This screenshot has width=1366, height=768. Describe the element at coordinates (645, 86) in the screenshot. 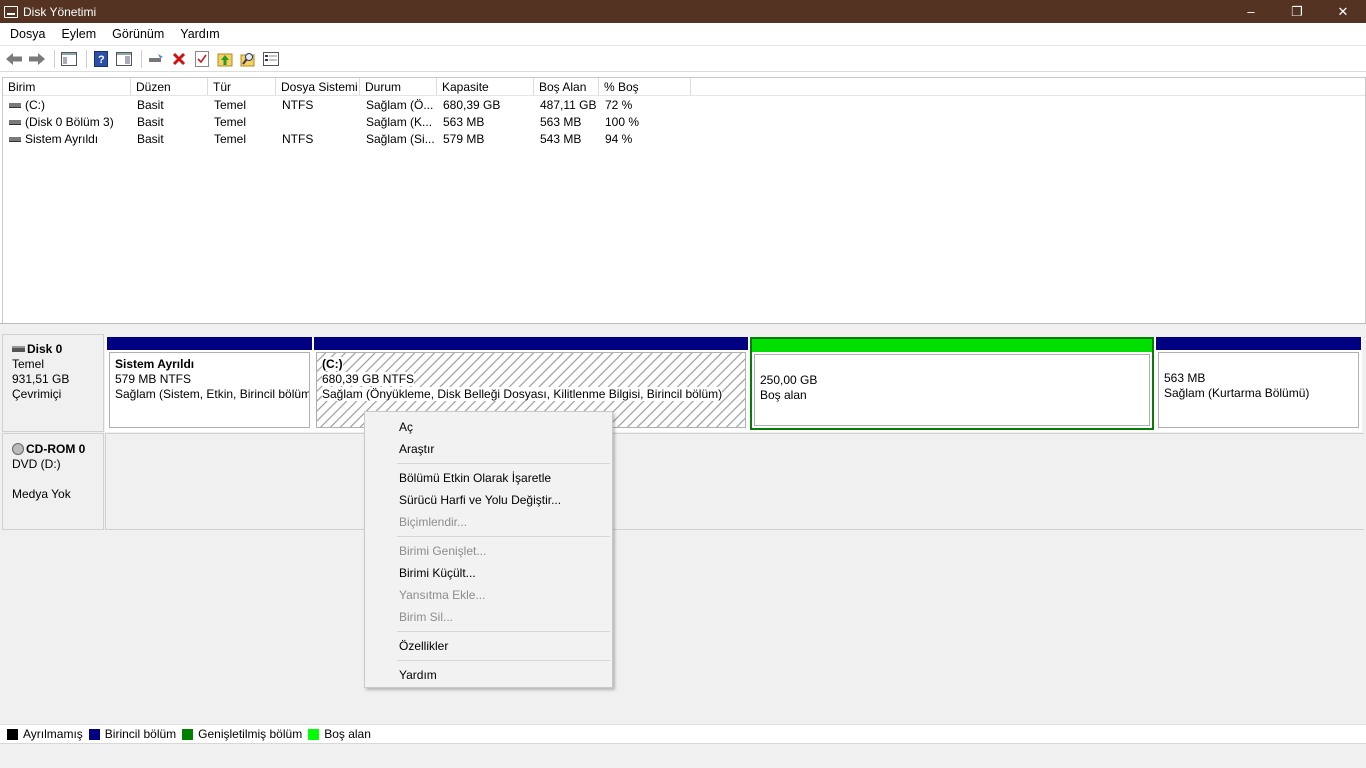

I see `column-header-yuzde-bos: % Boş` at that location.